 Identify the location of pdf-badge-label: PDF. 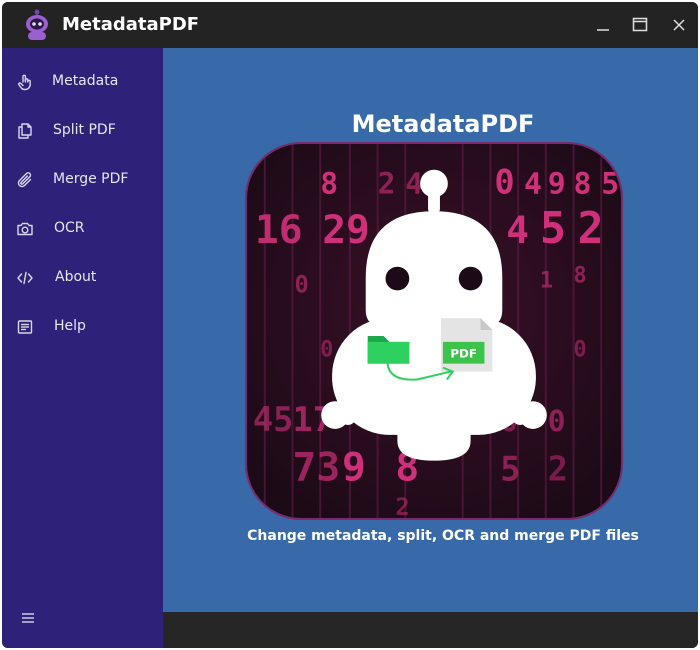
(463, 354).